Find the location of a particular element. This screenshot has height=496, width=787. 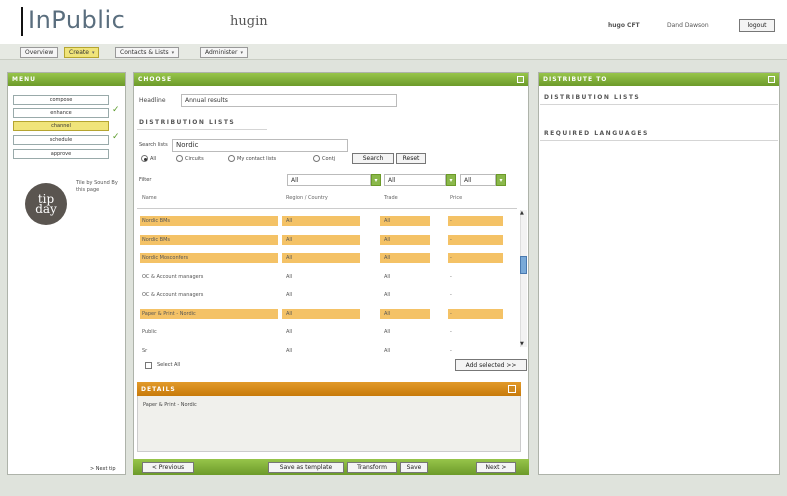

headline-input: Annual results is located at coordinates (289, 100).